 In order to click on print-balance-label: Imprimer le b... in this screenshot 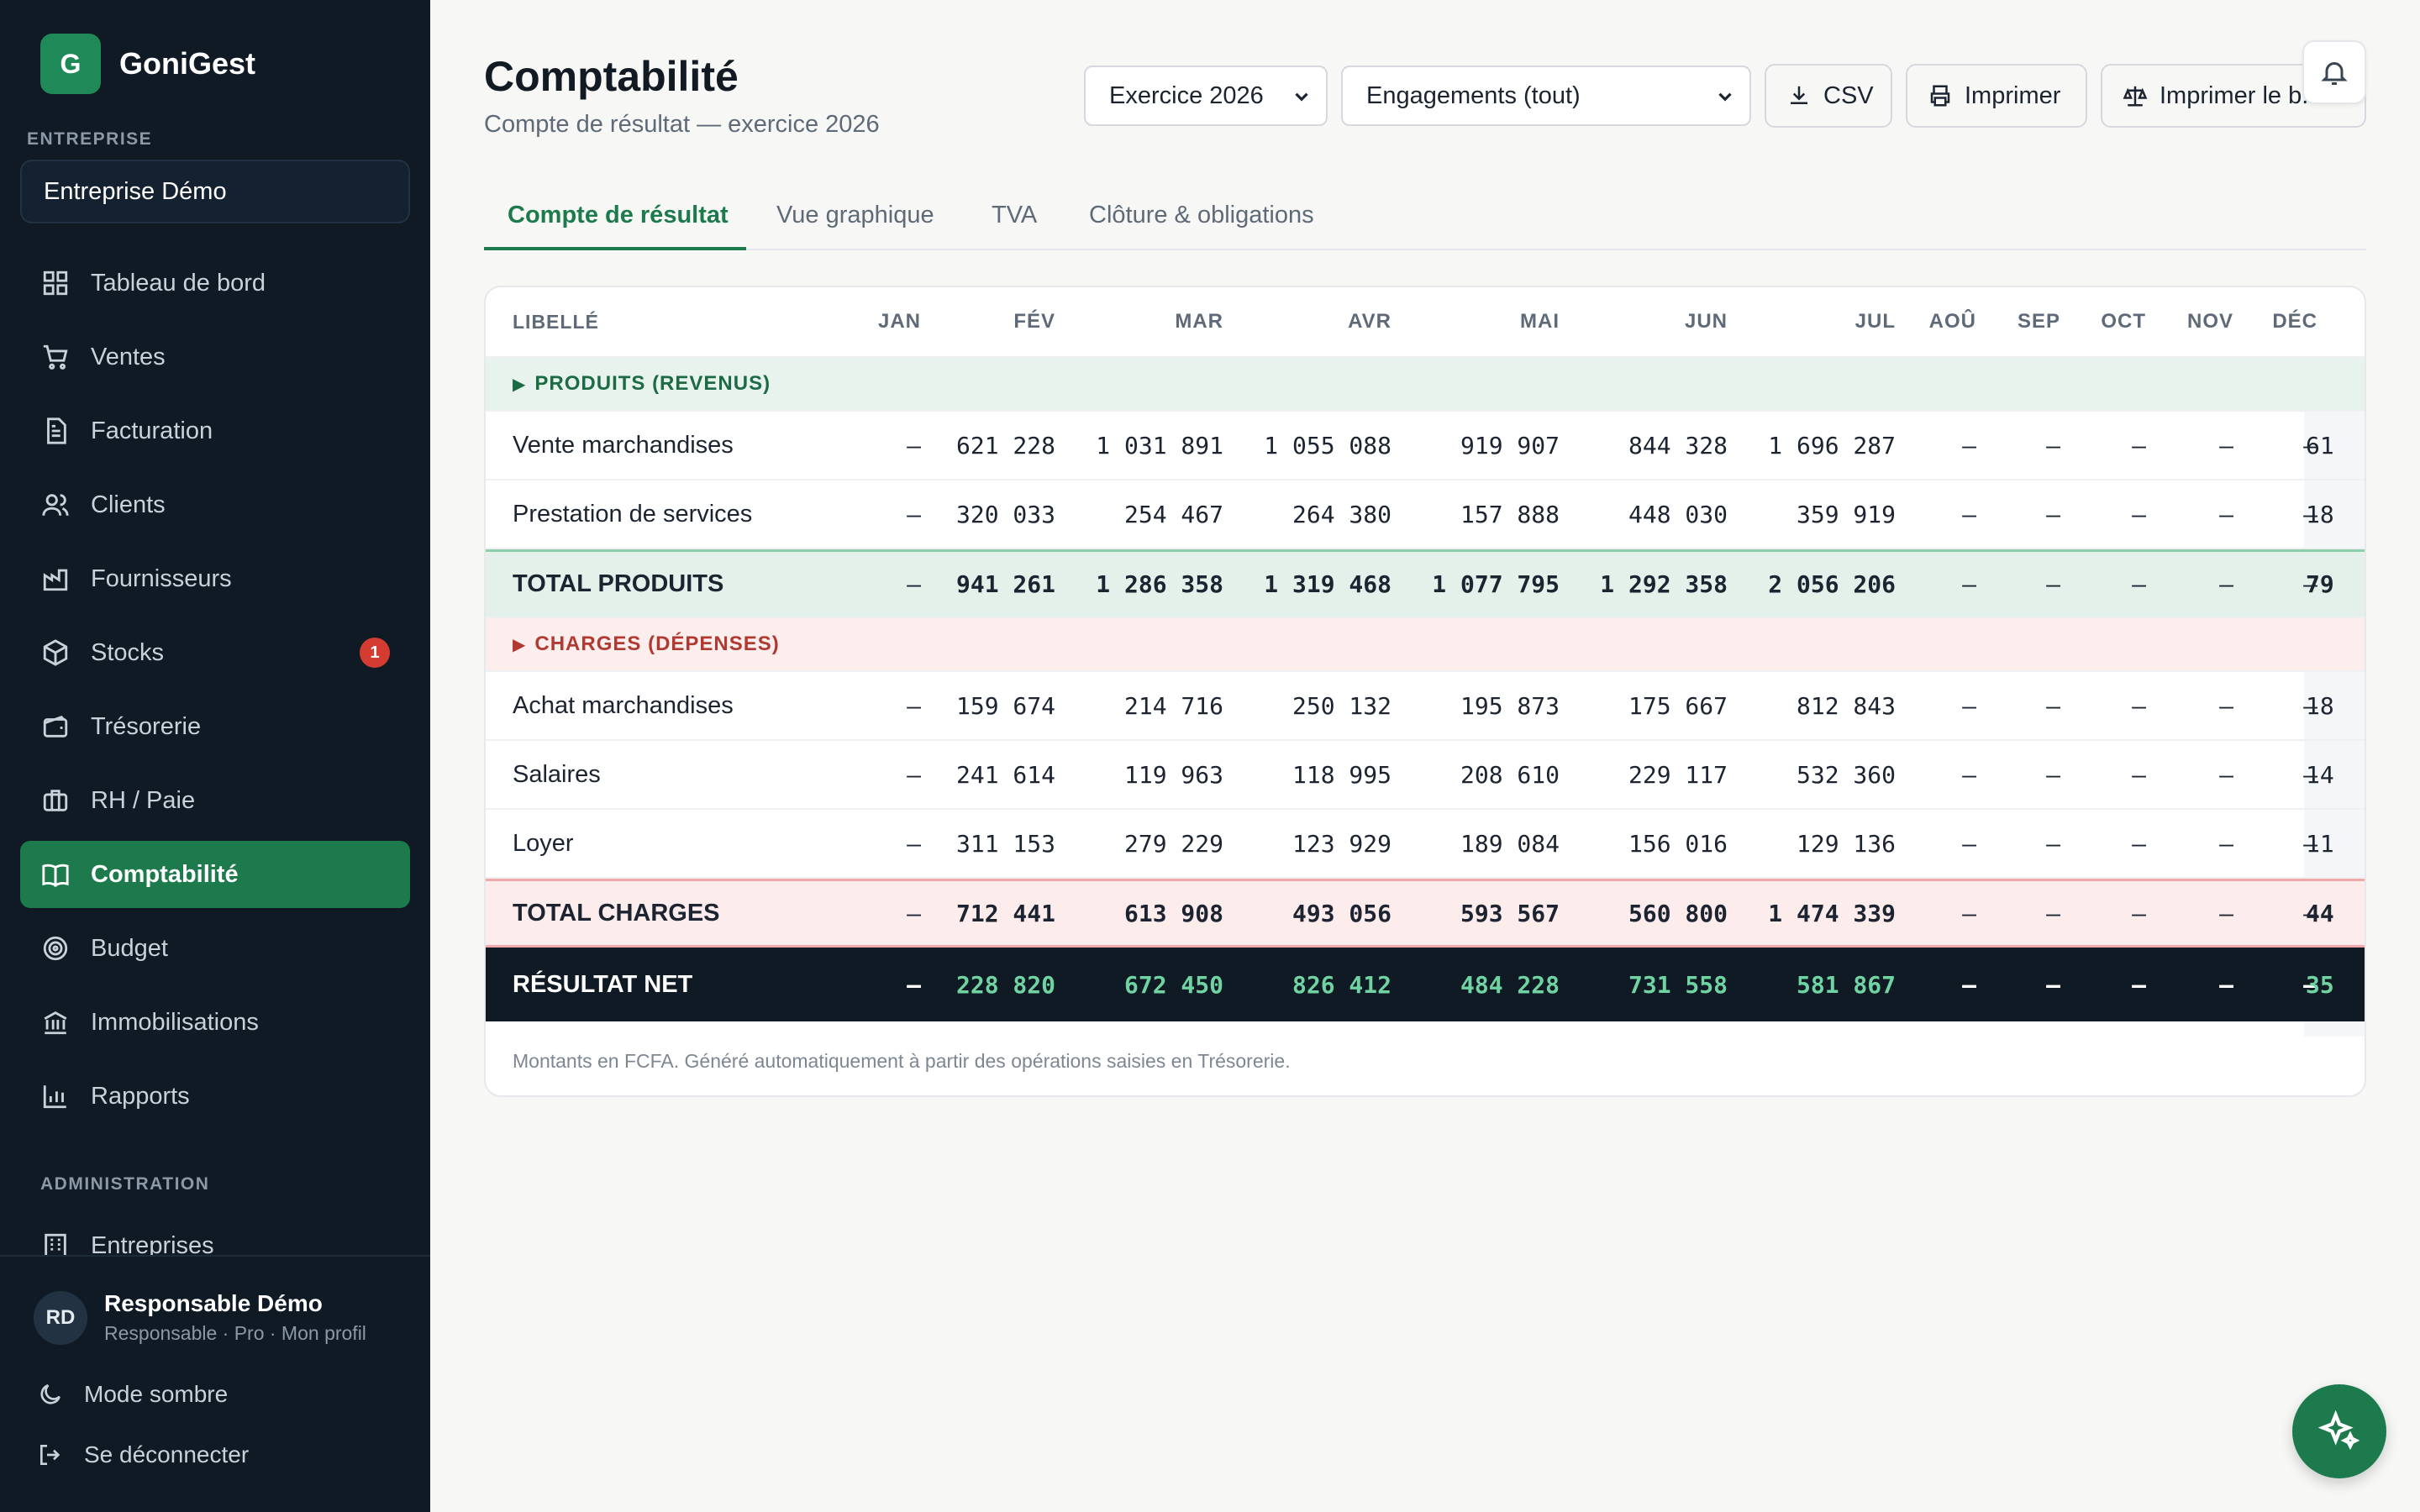, I will do `click(2241, 95)`.